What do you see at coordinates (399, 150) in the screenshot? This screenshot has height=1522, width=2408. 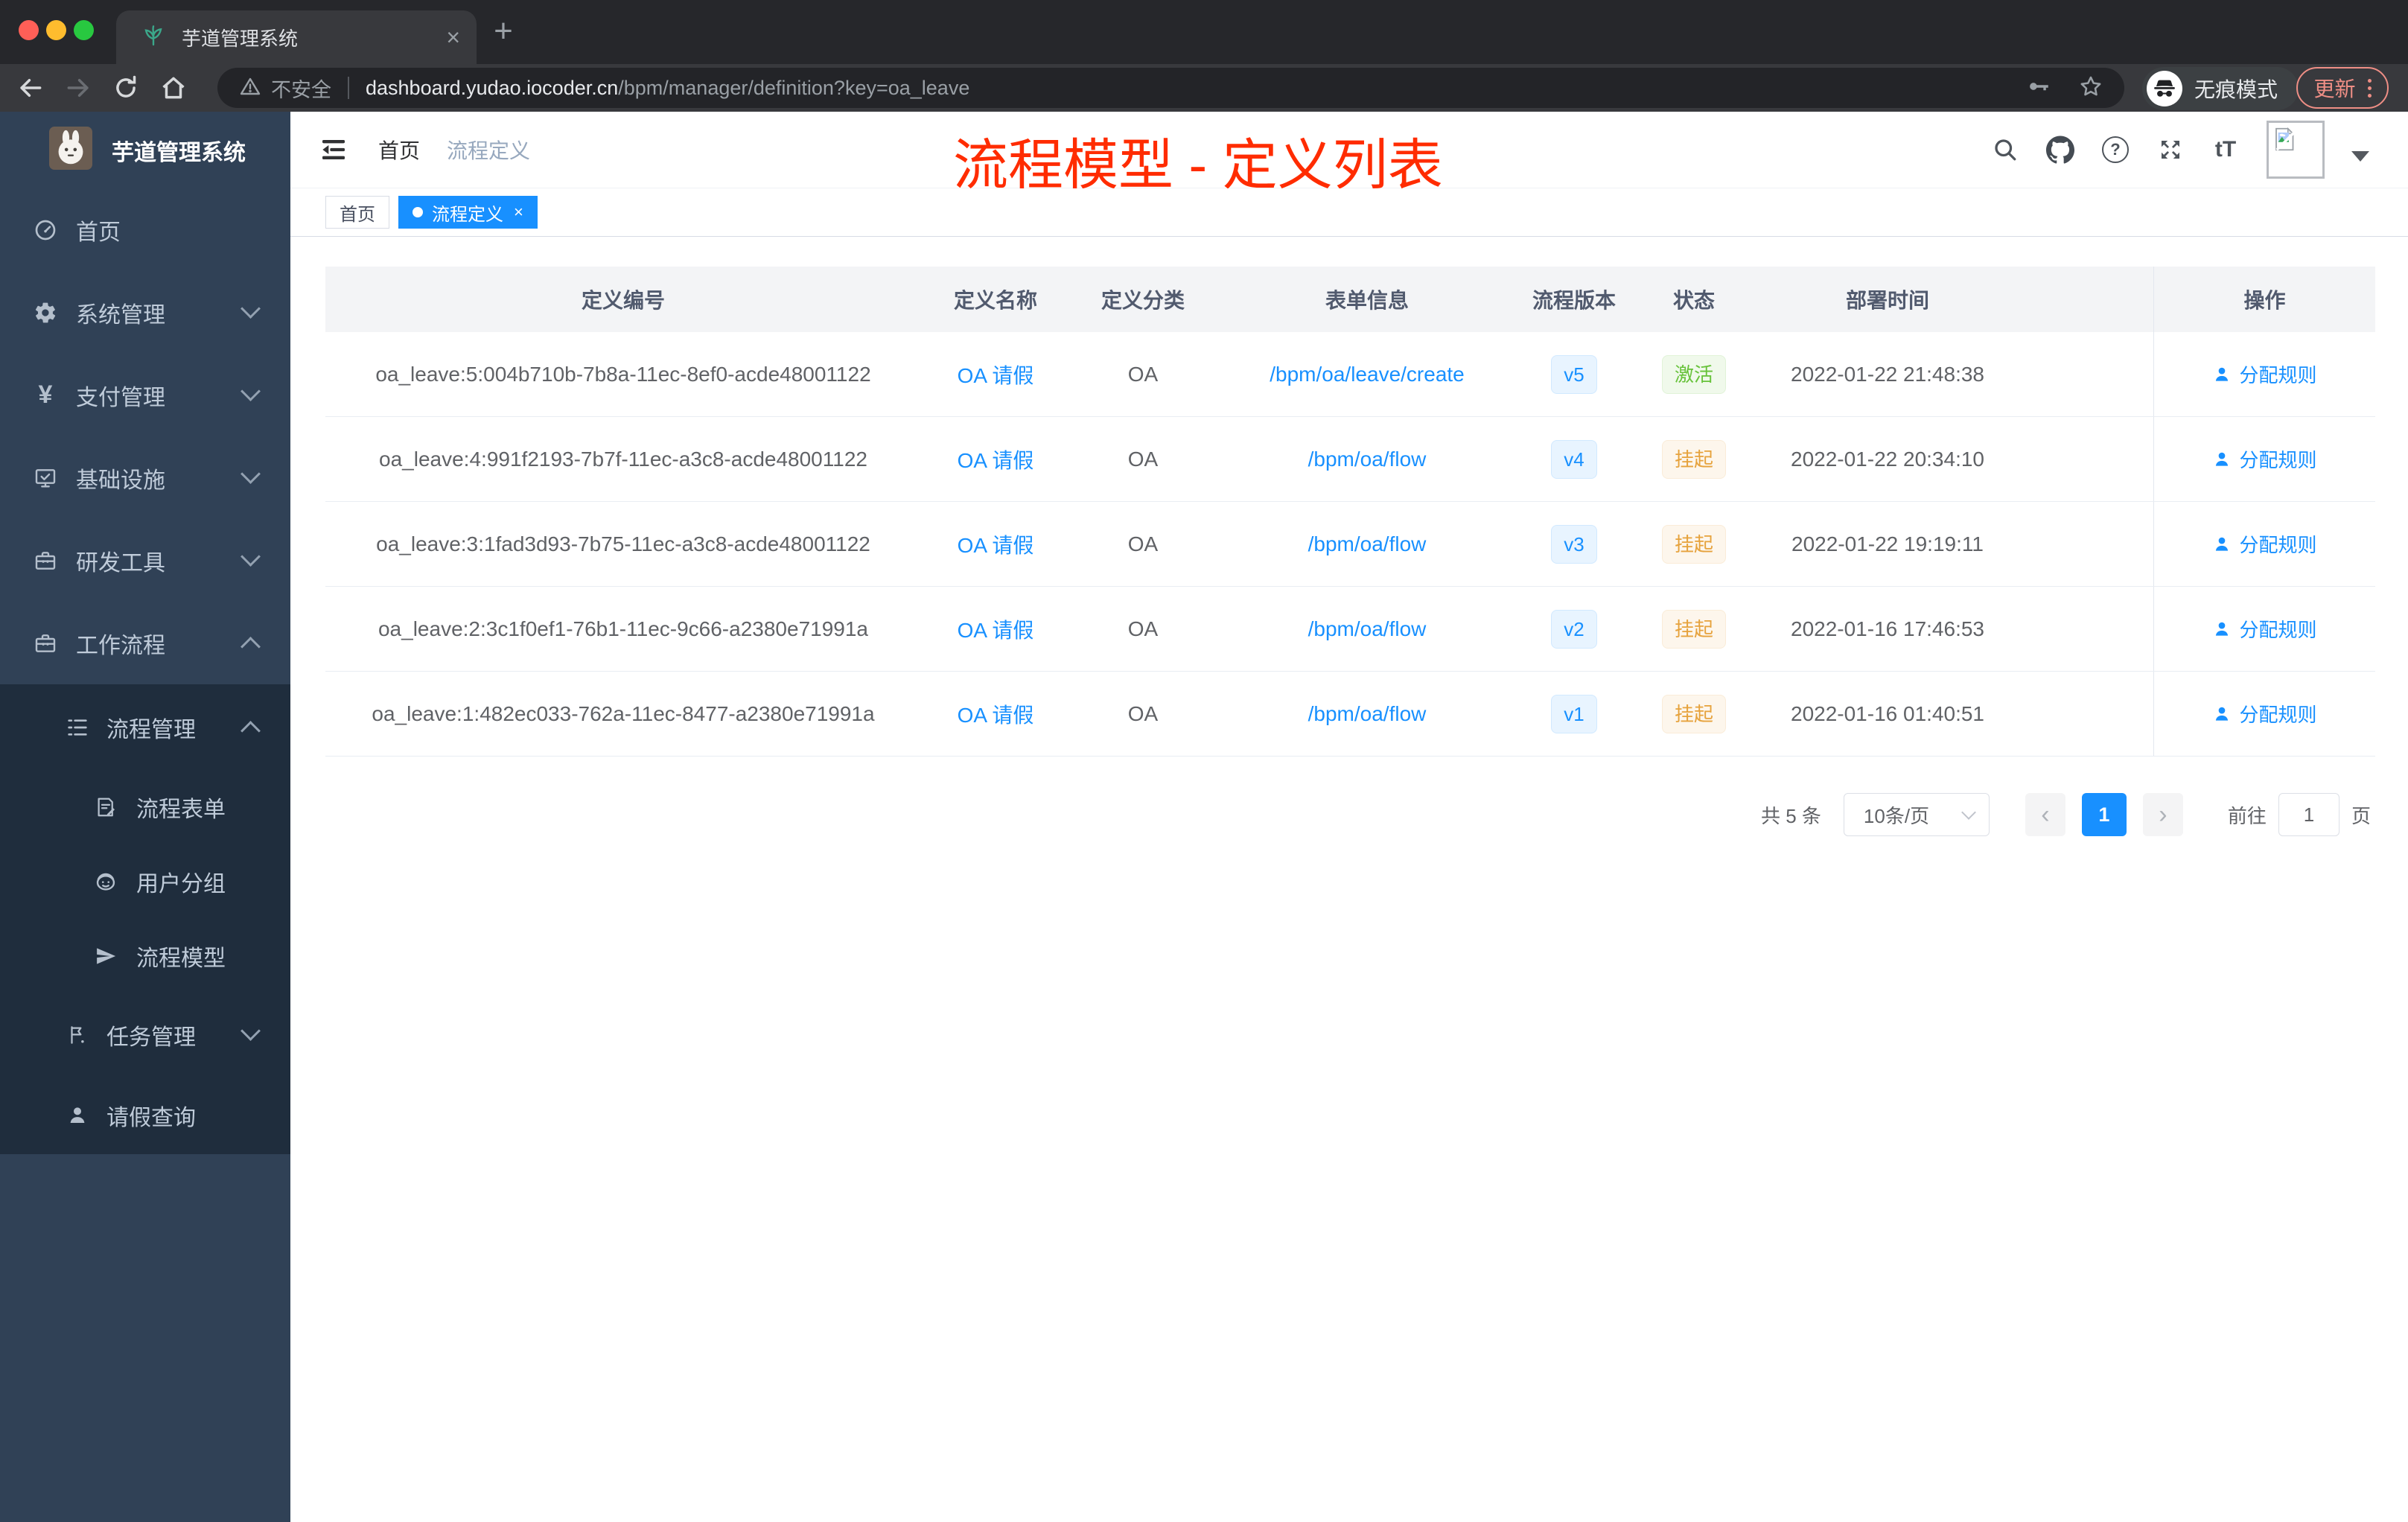 I see `breadcrumb-home: 首页` at bounding box center [399, 150].